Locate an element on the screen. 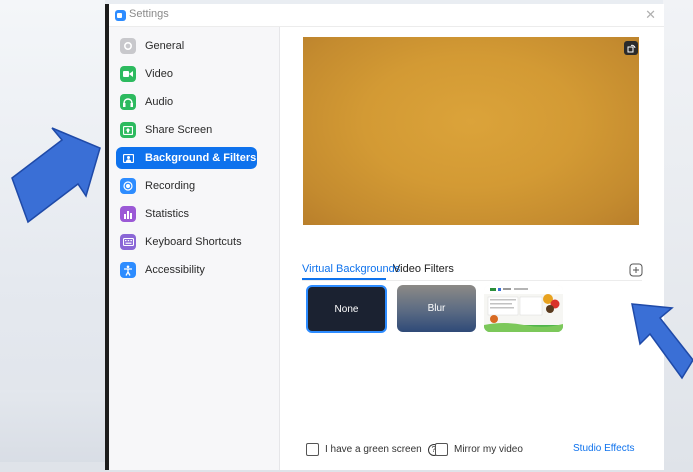  annotation-arrow-right is located at coordinates (662, 341).